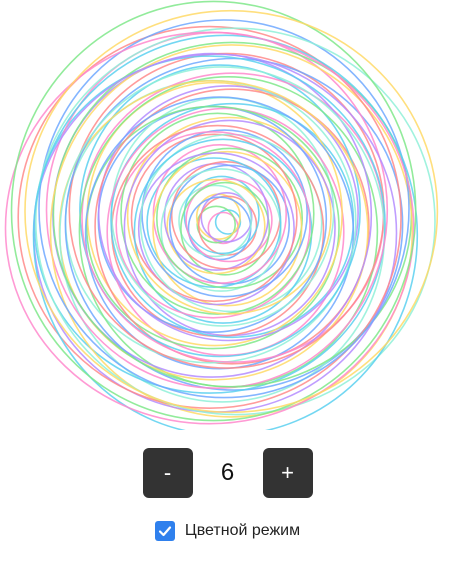 The image size is (455, 572). Describe the element at coordinates (242, 530) in the screenshot. I see `color-mode-label: Цветной режим` at that location.